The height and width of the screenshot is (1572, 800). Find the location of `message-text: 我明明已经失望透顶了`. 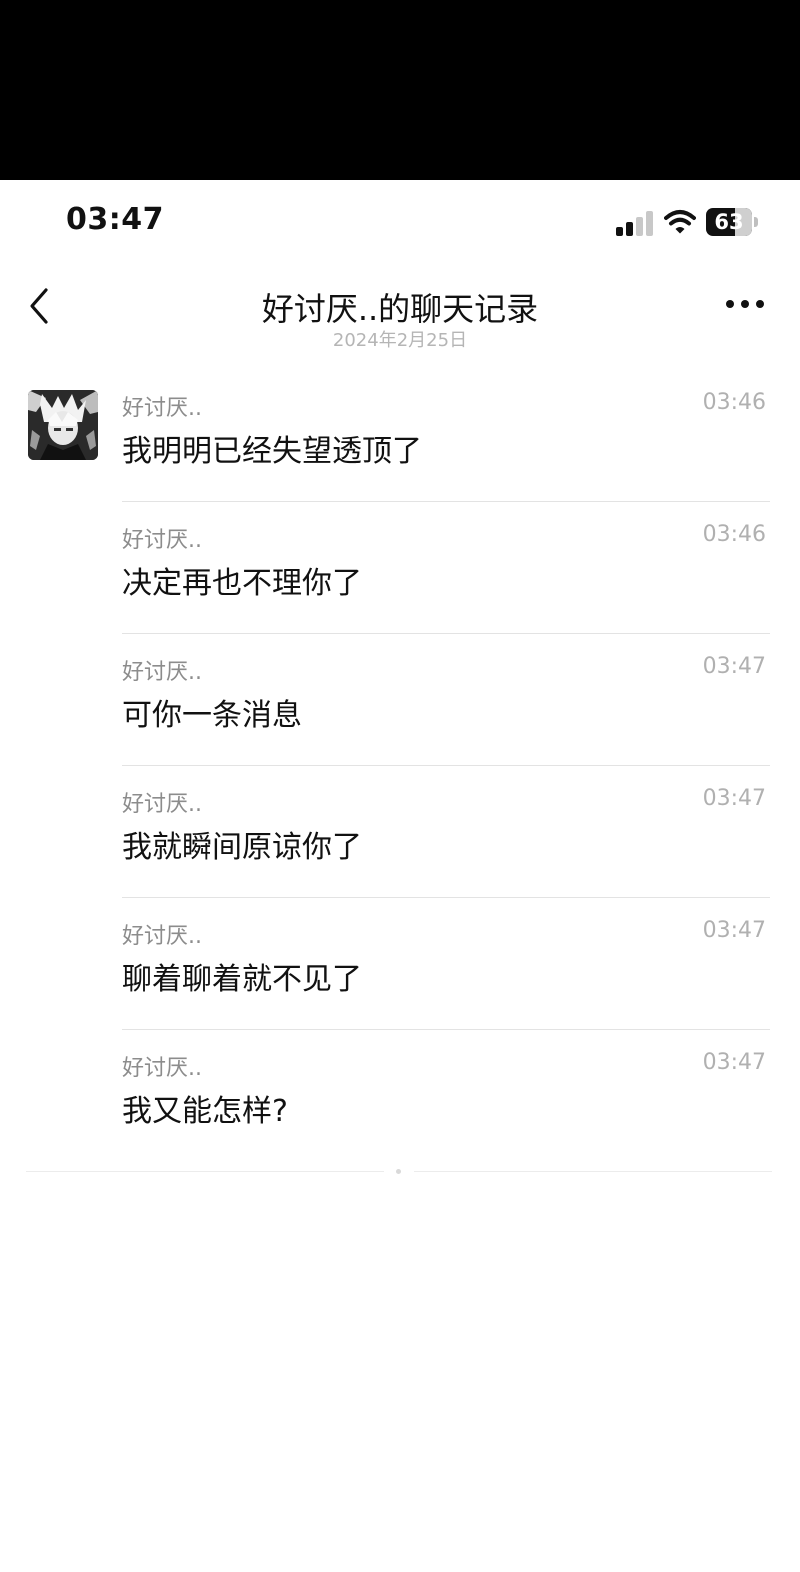

message-text: 我明明已经失望透顶了 is located at coordinates (272, 451).